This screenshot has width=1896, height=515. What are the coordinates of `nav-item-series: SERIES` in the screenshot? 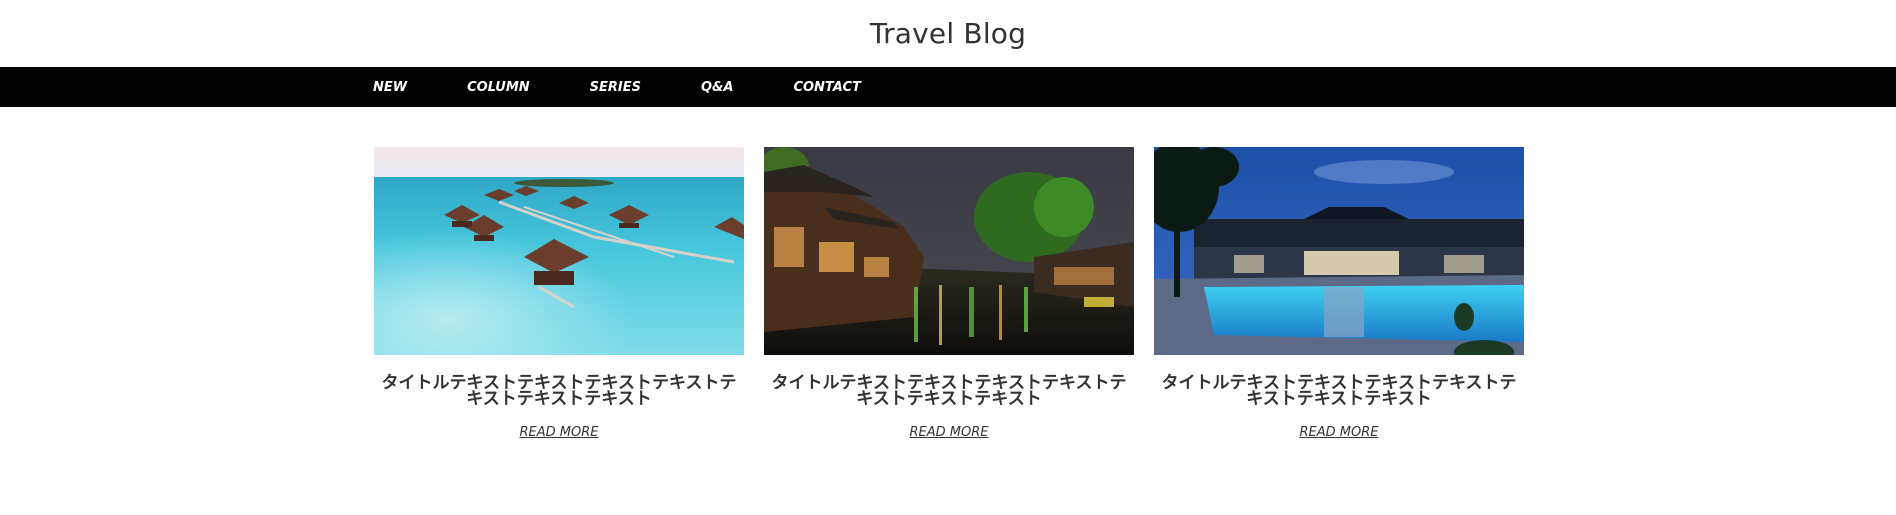 It's located at (615, 87).